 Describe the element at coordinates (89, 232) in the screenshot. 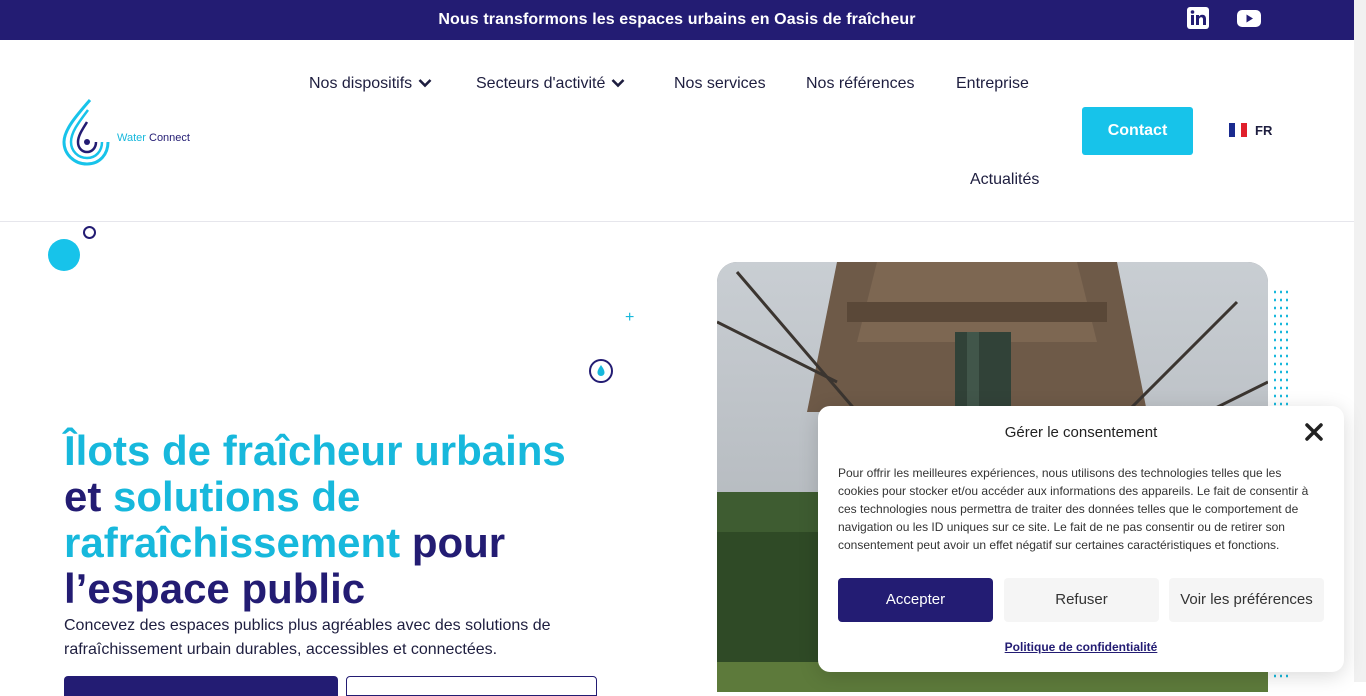

I see `decorative-ring` at that location.